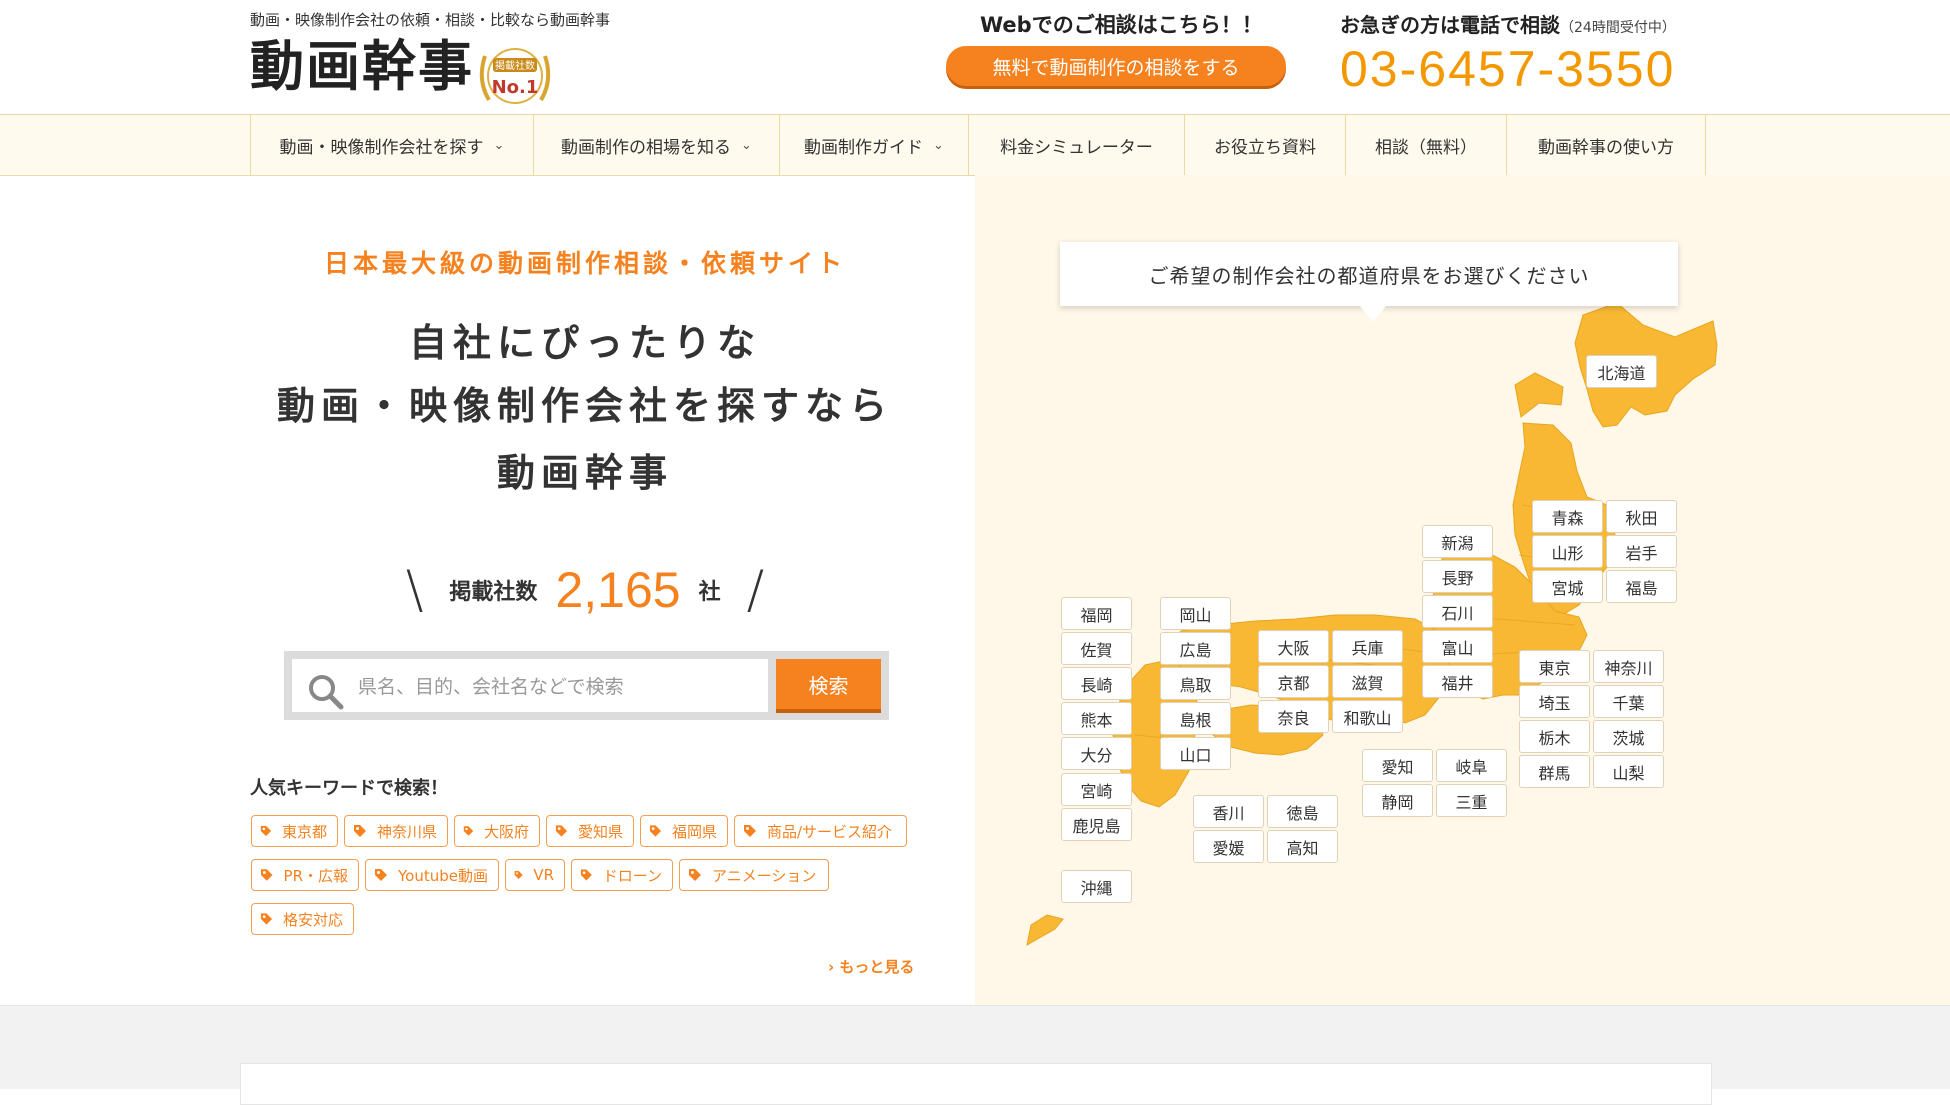 The width and height of the screenshot is (1950, 1105). I want to click on hero-headline-3: 動画幹事, so click(584, 473).